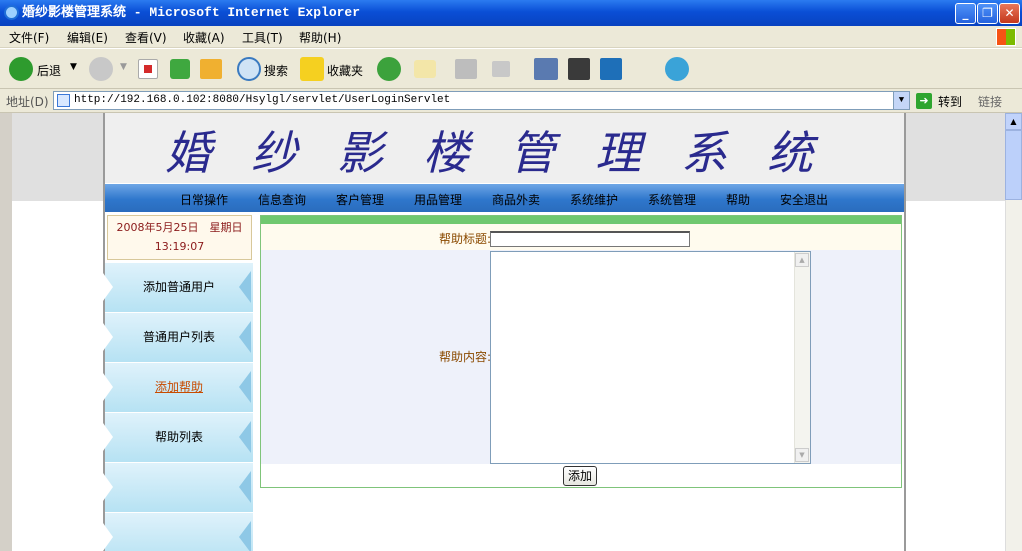  I want to click on nav-customers: 客户管理, so click(360, 199).